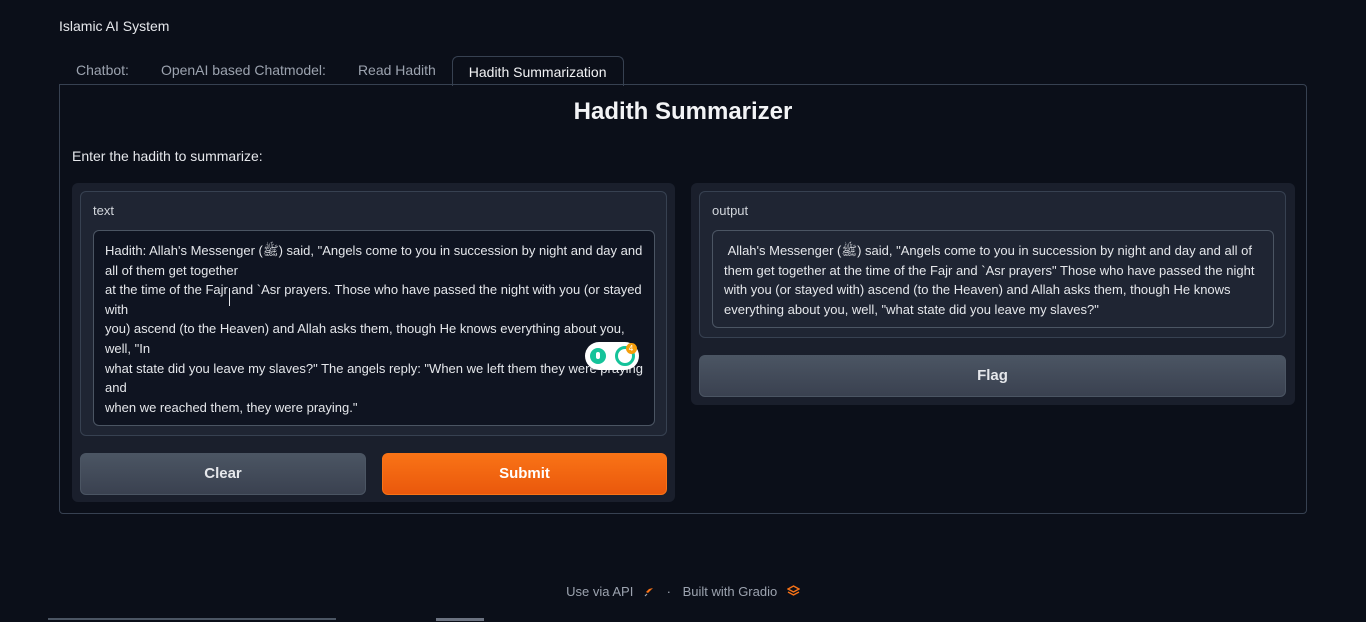 This screenshot has width=1366, height=622. I want to click on grammarly-widget: 4, so click(612, 356).